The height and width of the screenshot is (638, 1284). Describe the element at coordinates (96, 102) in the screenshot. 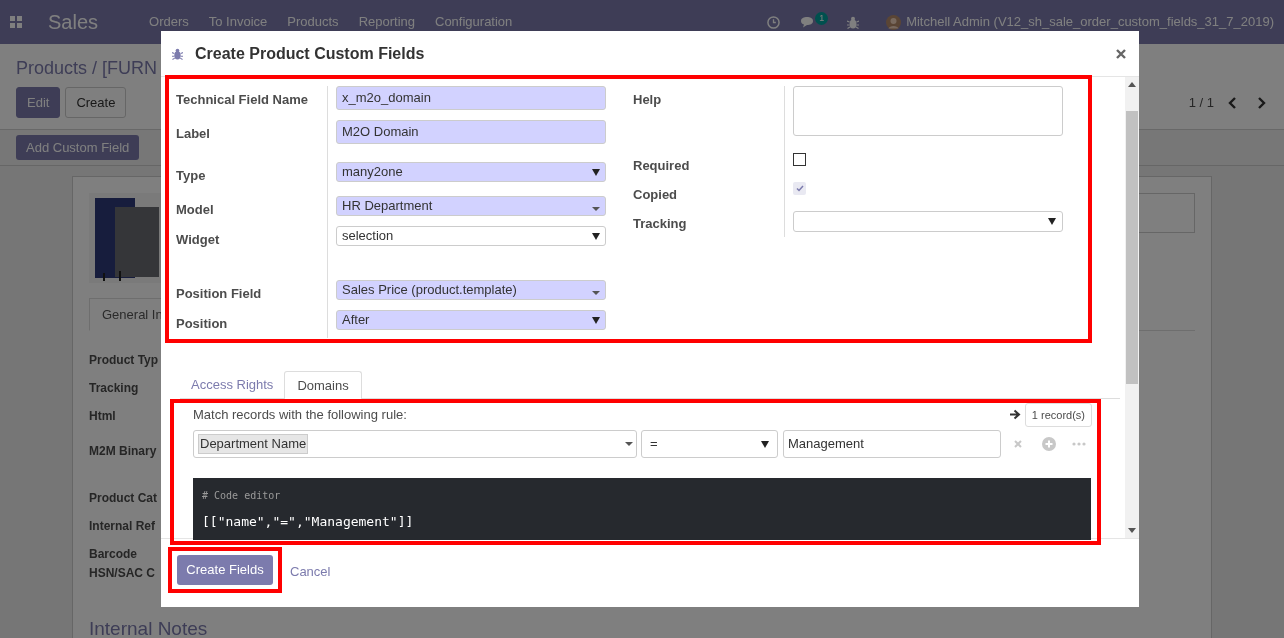

I see `create-button: Create` at that location.